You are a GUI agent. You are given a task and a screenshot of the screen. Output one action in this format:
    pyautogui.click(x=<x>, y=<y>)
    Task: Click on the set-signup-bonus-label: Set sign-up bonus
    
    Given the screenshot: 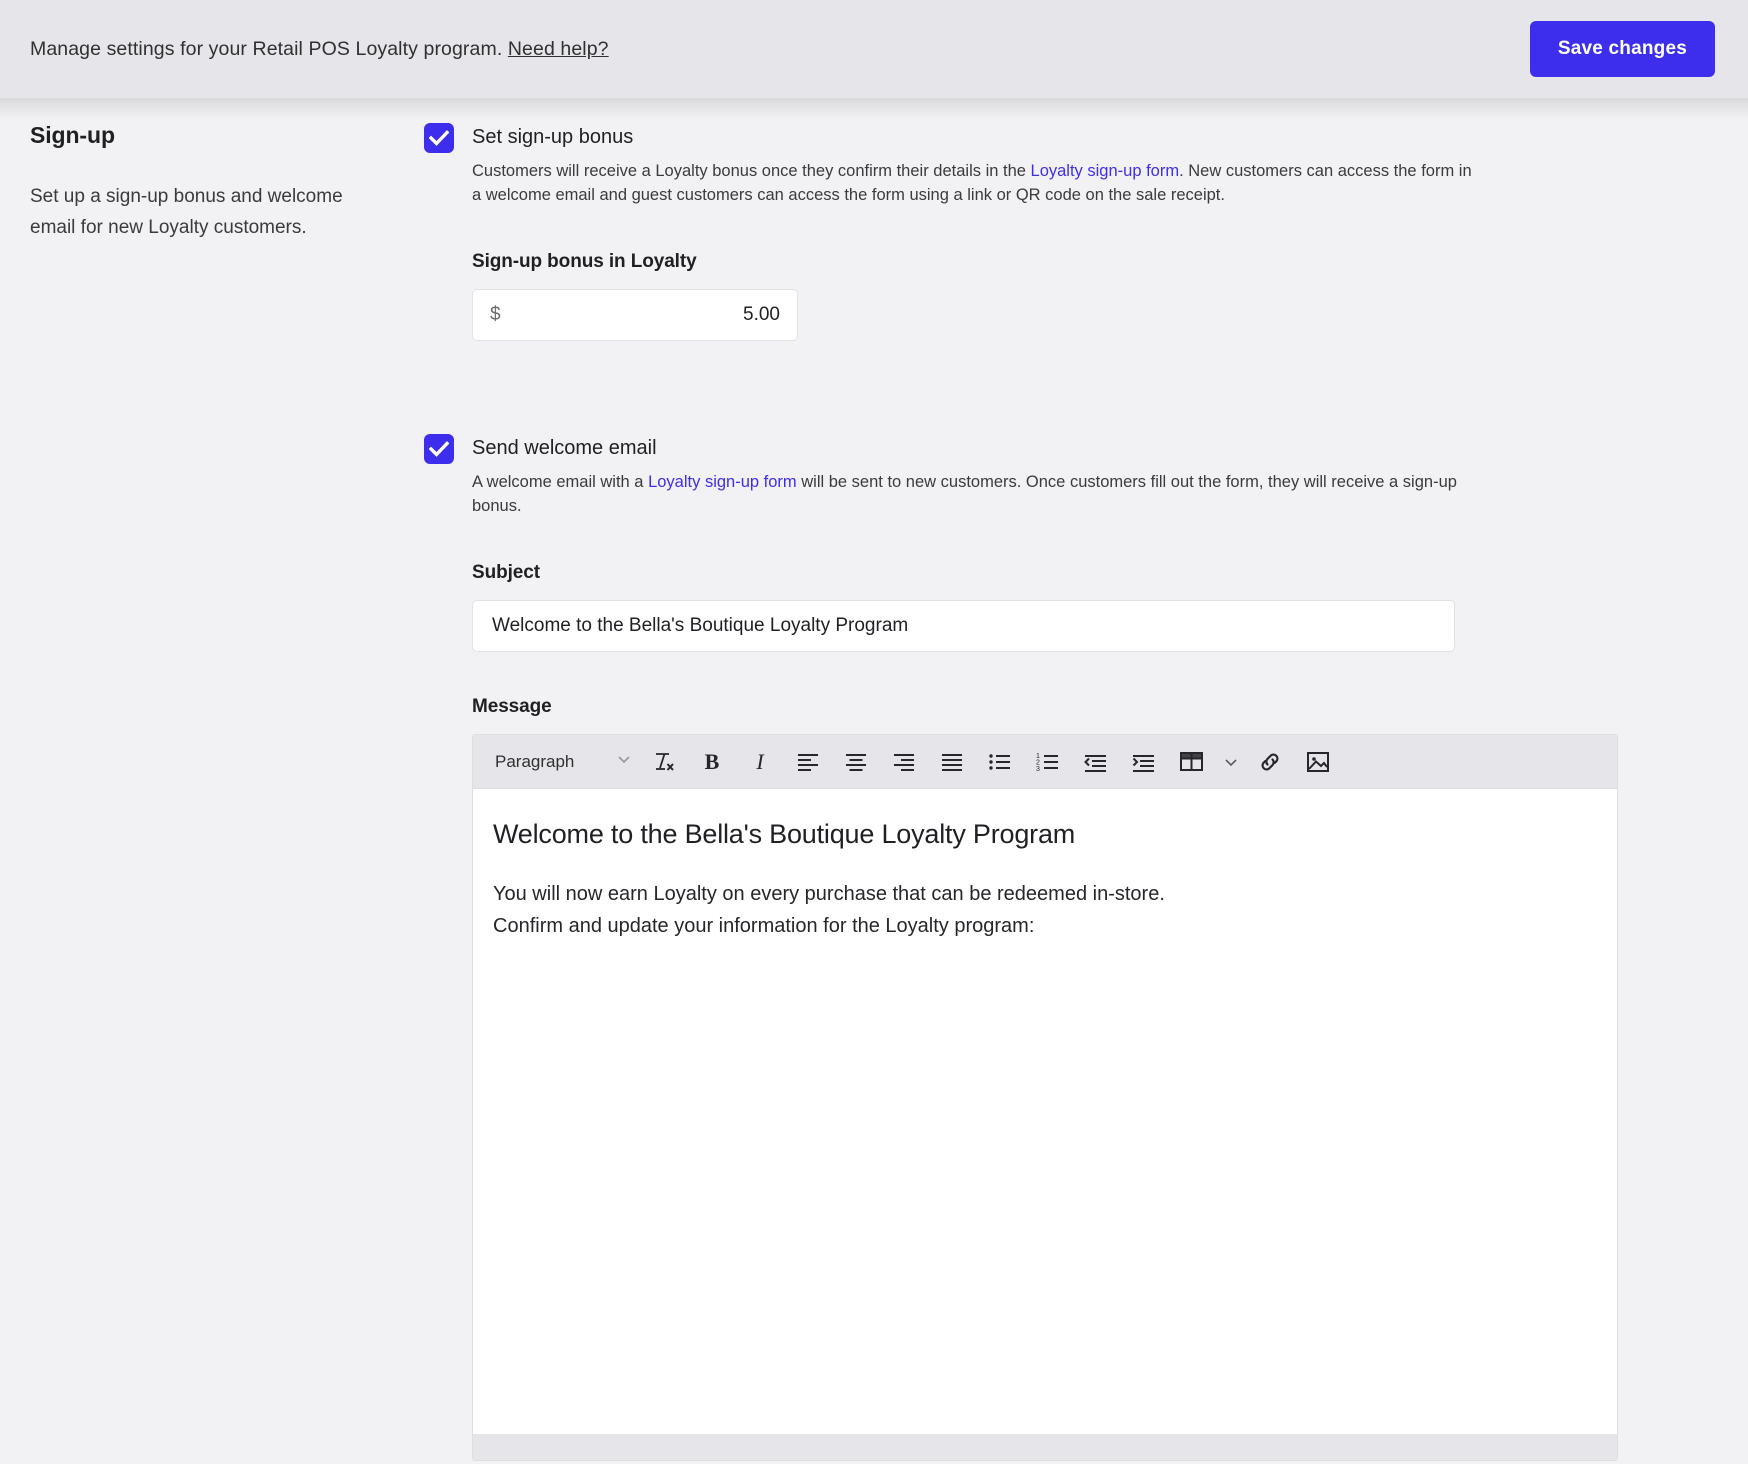 What is the action you would take?
    pyautogui.click(x=1095, y=137)
    